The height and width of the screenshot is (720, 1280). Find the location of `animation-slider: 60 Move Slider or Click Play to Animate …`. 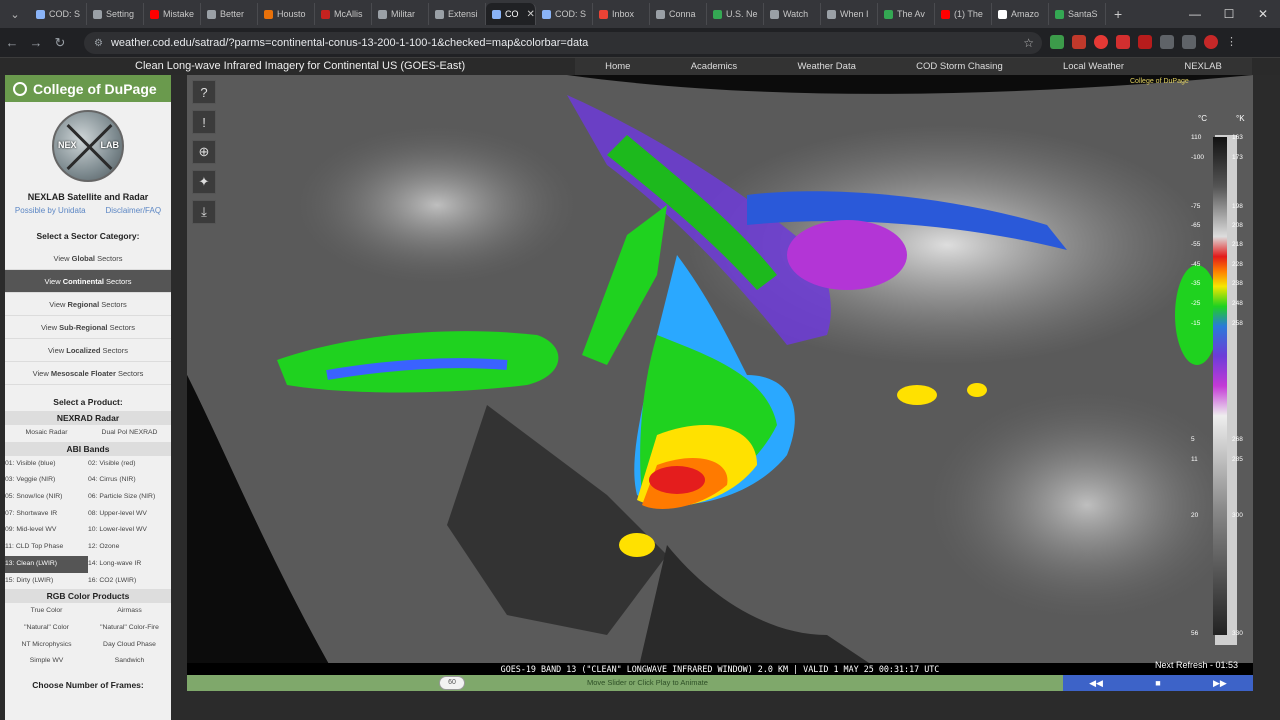

animation-slider: 60 Move Slider or Click Play to Animate … is located at coordinates (720, 683).